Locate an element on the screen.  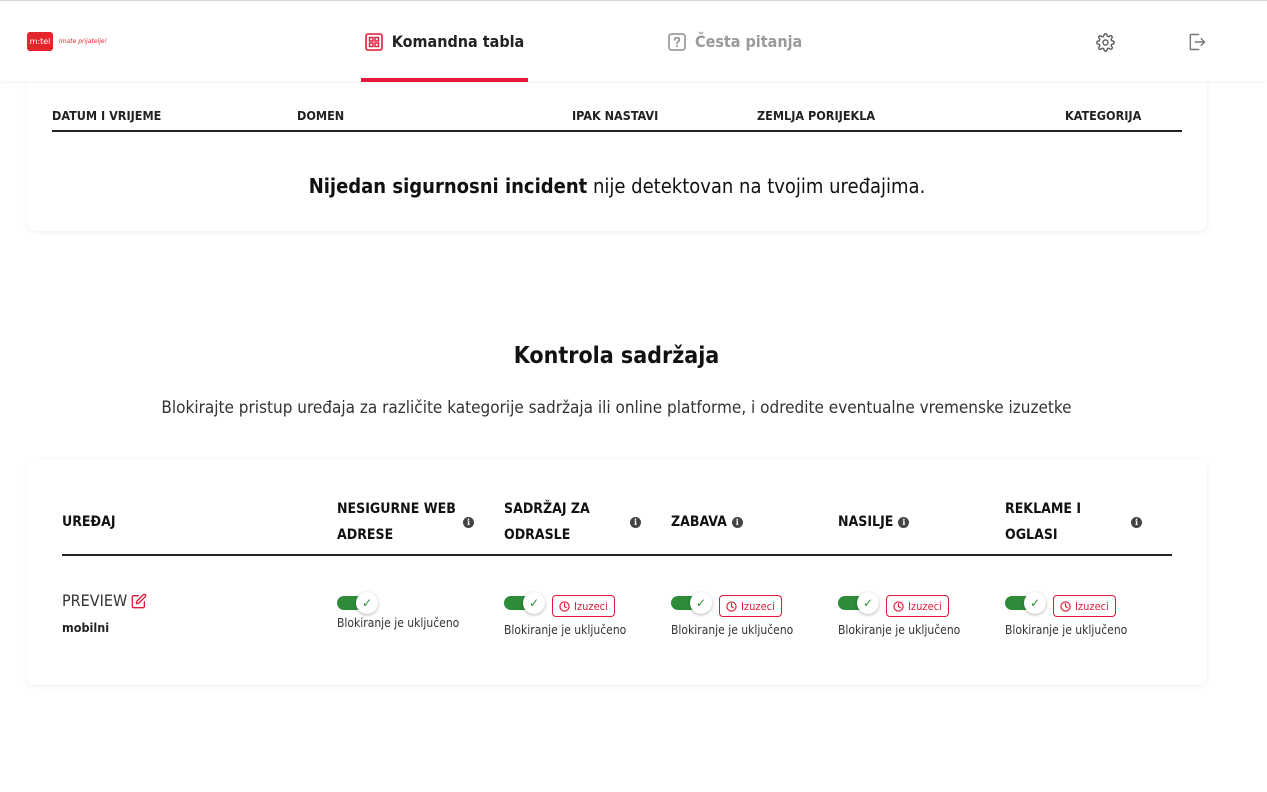
column-kategorija: KATEGORIJA is located at coordinates (1103, 115).